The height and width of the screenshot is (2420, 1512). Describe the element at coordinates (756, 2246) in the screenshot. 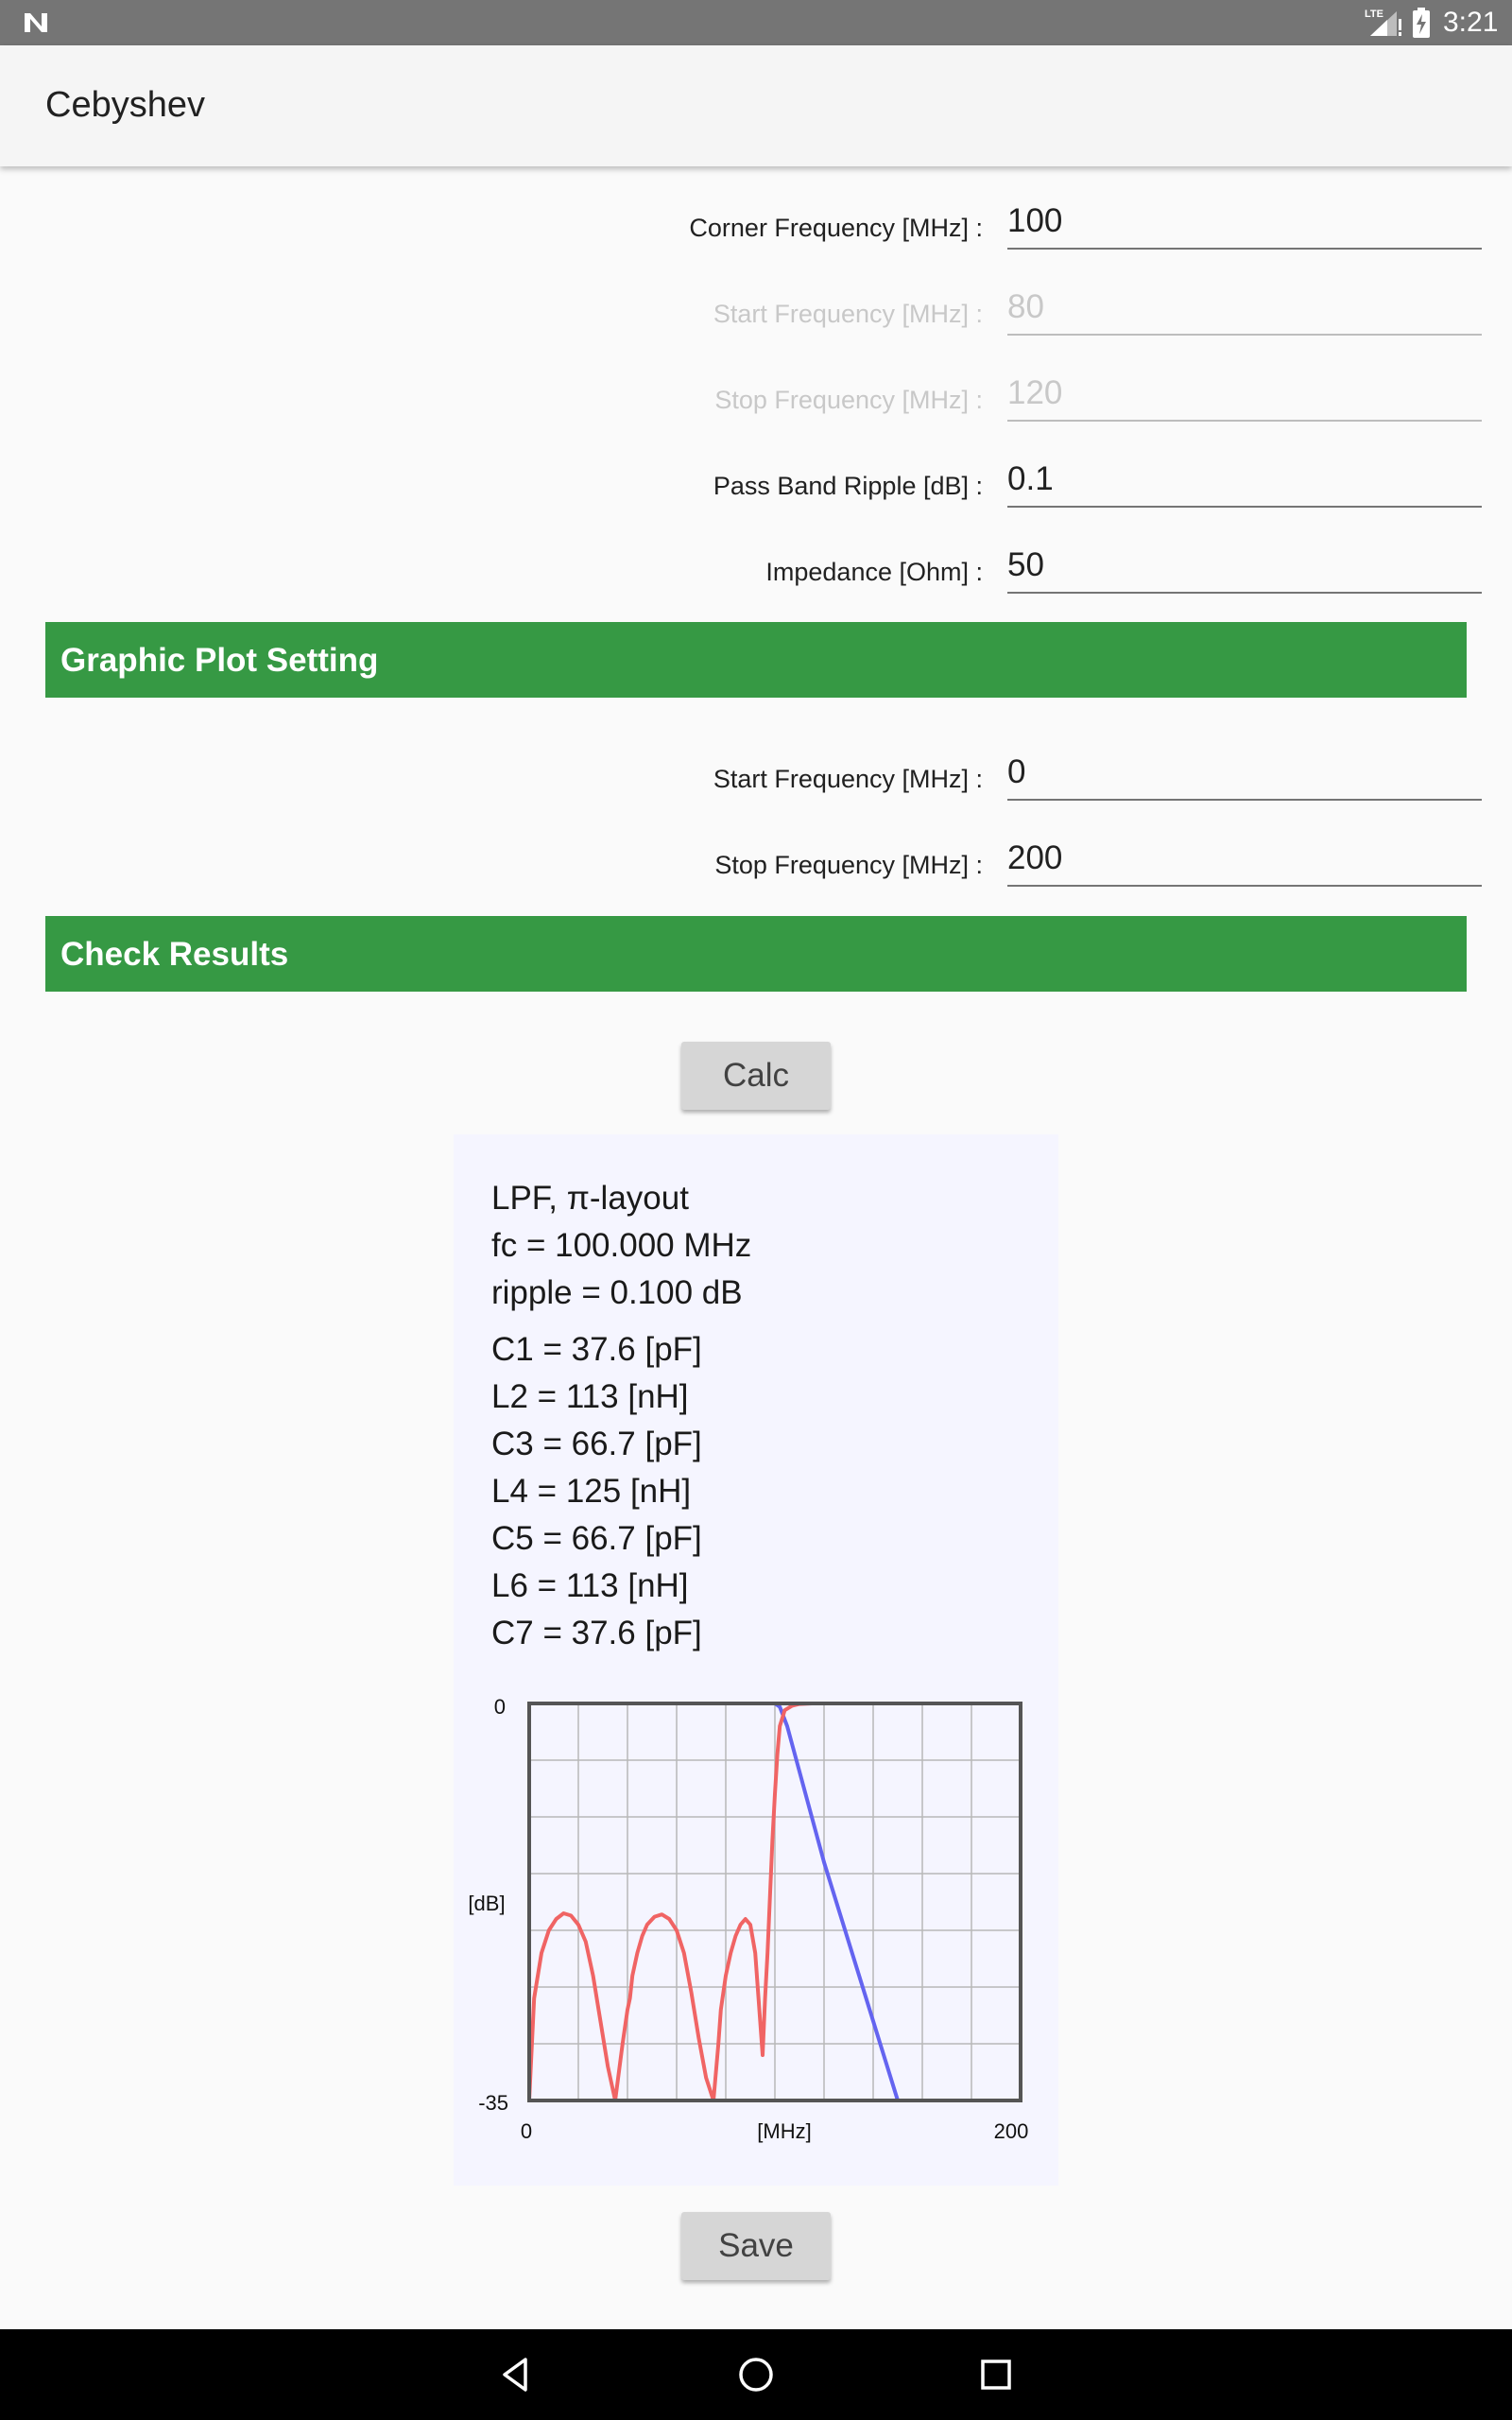

I see `save-button: Save` at that location.